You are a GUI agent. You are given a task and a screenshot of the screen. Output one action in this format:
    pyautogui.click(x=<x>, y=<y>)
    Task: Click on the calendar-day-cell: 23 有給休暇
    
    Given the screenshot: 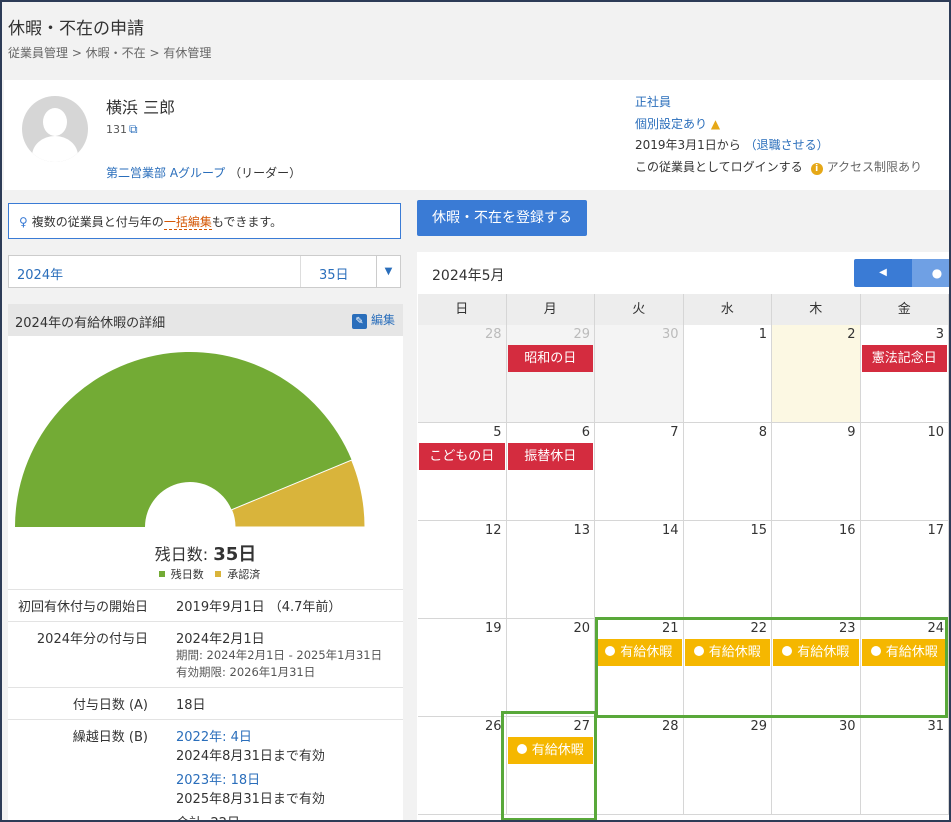 What is the action you would take?
    pyautogui.click(x=816, y=668)
    